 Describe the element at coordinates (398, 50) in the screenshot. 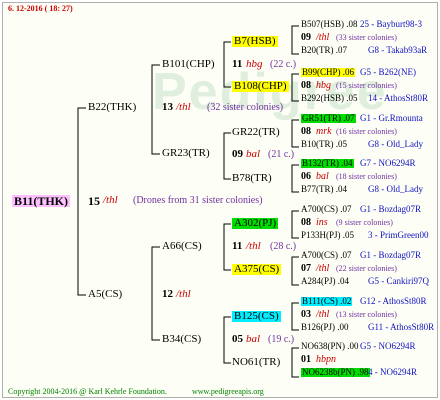

I see `gen4-drone-lineage: G8 - Takab93aR` at that location.